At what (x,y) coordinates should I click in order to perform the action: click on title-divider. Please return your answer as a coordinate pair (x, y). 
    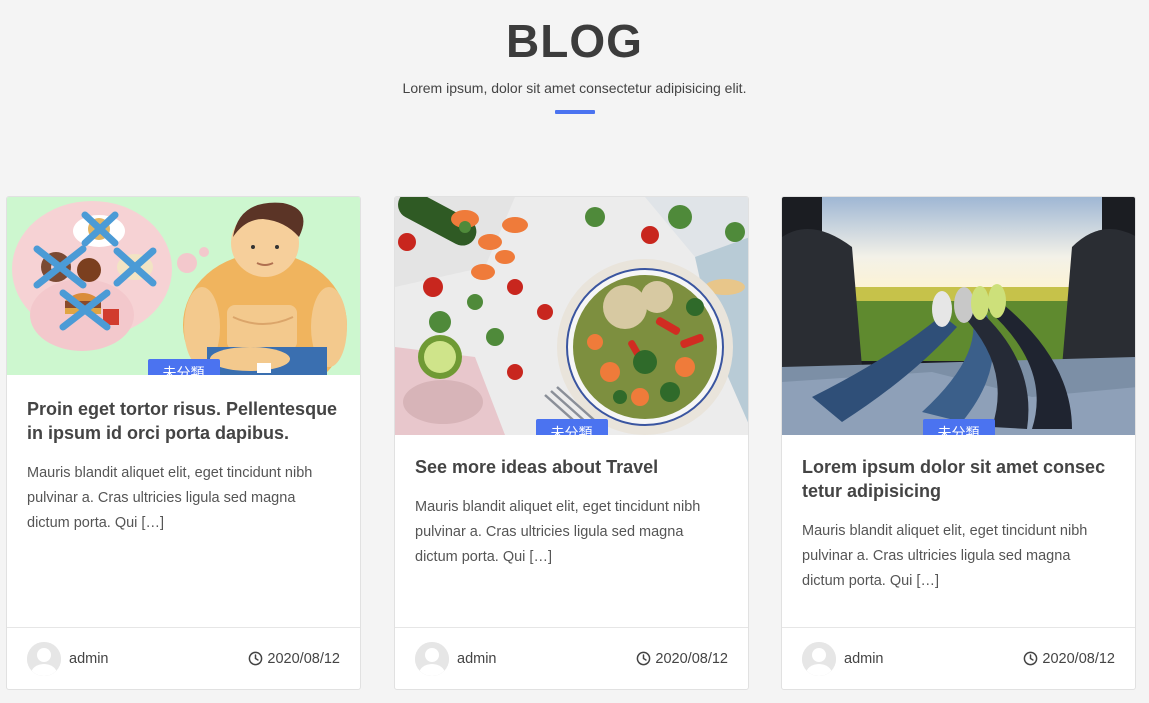
    Looking at the image, I should click on (574, 112).